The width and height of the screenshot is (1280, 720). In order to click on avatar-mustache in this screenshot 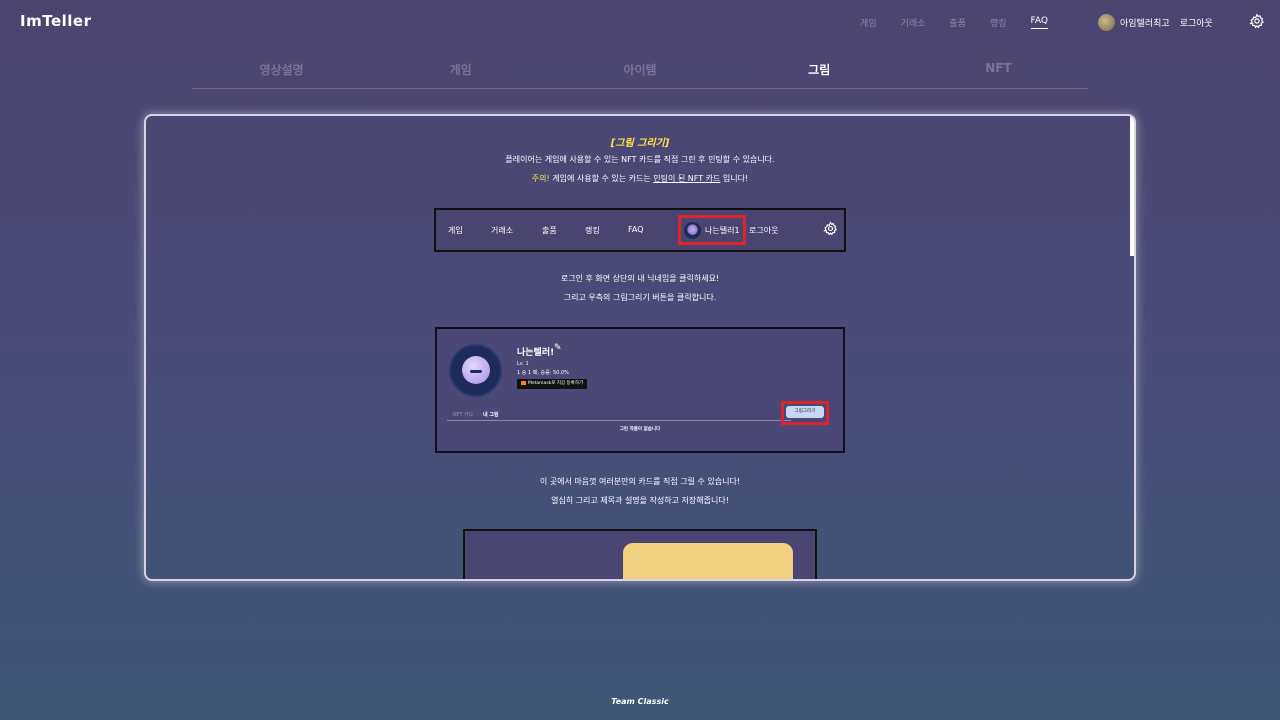, I will do `click(476, 371)`.